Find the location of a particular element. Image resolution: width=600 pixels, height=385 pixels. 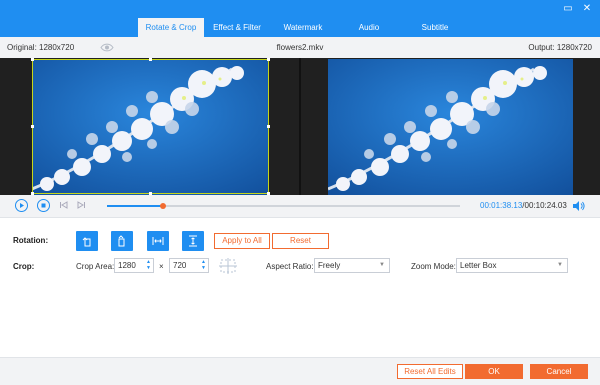

cancel-button: Cancel is located at coordinates (559, 371).